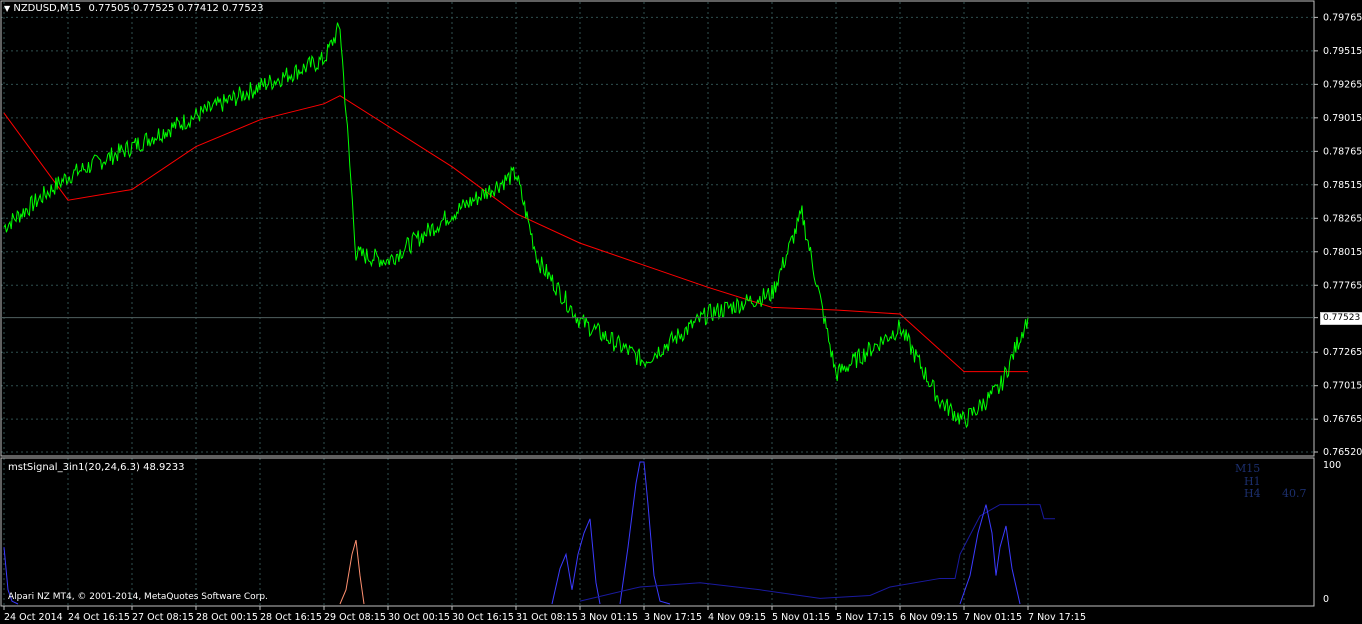 The width and height of the screenshot is (1362, 624). I want to click on price-tick-label: 0.78515, so click(1342, 185).